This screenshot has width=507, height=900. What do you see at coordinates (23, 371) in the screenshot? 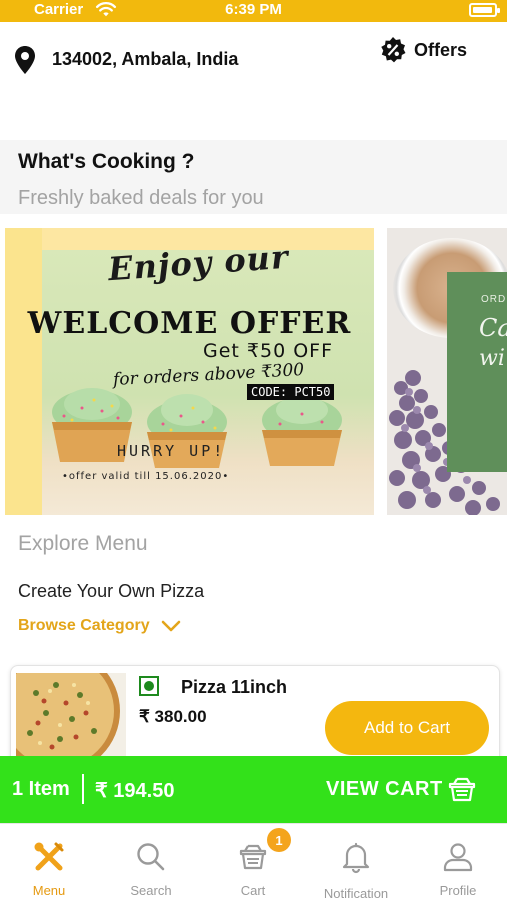
I see `banner-strip` at bounding box center [23, 371].